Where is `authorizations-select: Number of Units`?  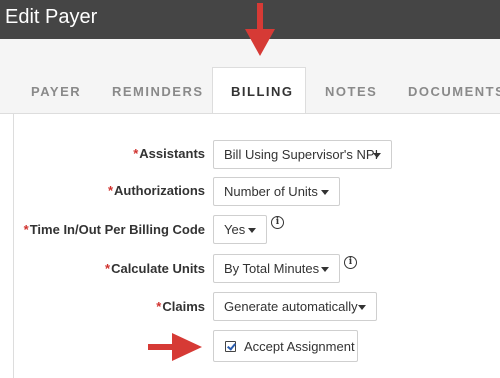 authorizations-select: Number of Units is located at coordinates (276, 191).